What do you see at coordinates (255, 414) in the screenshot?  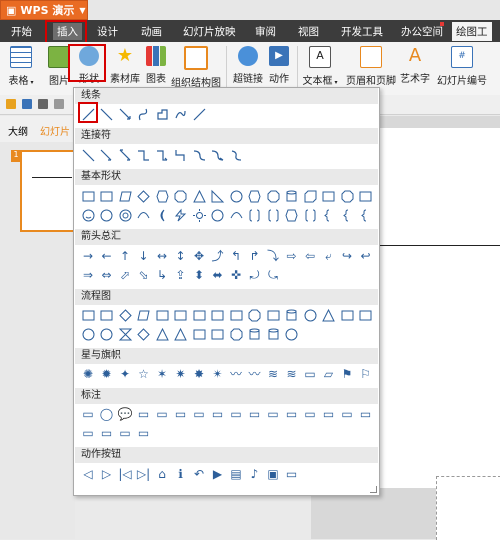 I see `shape-option-callouts-10: ▭` at bounding box center [255, 414].